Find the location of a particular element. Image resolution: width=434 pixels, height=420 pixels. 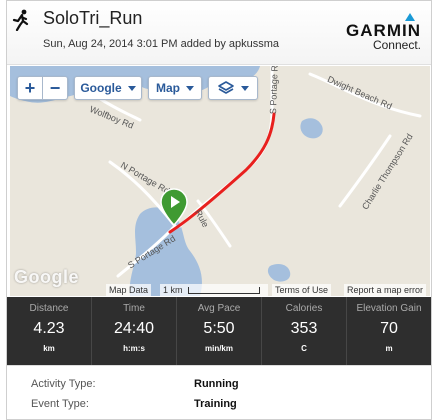

pond-right is located at coordinates (311, 128).